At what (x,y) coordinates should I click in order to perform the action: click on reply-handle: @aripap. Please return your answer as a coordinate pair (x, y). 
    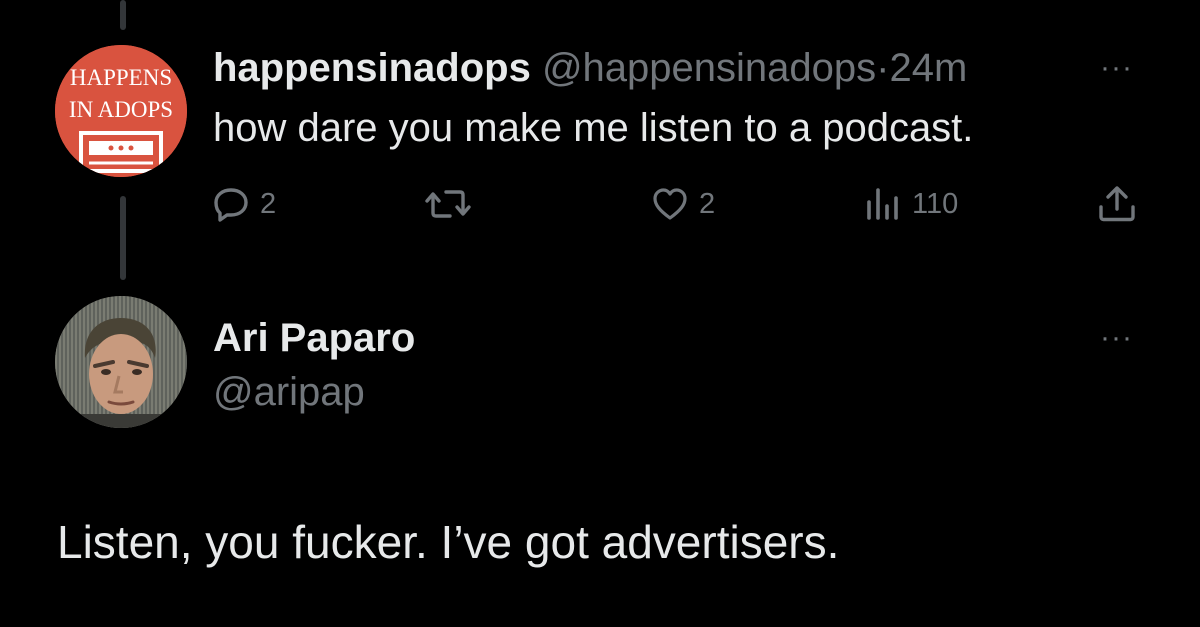
    Looking at the image, I should click on (289, 392).